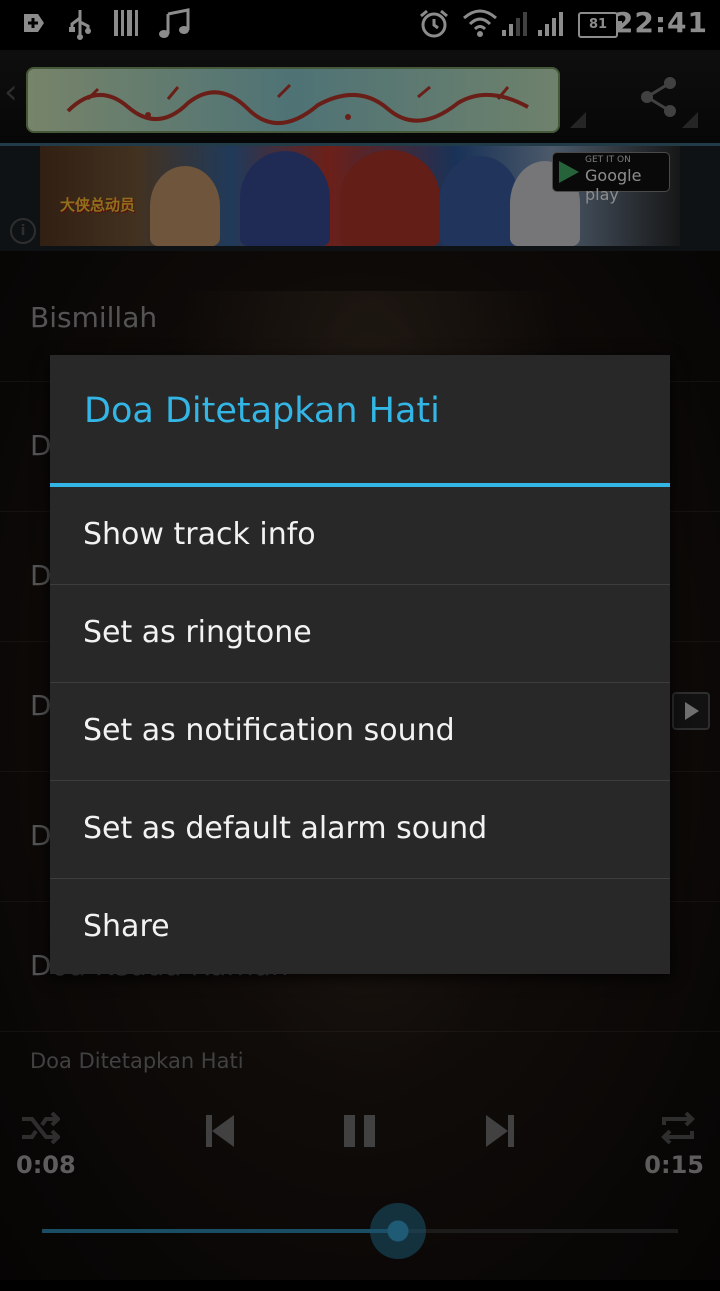  Describe the element at coordinates (285, 828) in the screenshot. I see `menu-item-label: Set as default alarm sound` at that location.